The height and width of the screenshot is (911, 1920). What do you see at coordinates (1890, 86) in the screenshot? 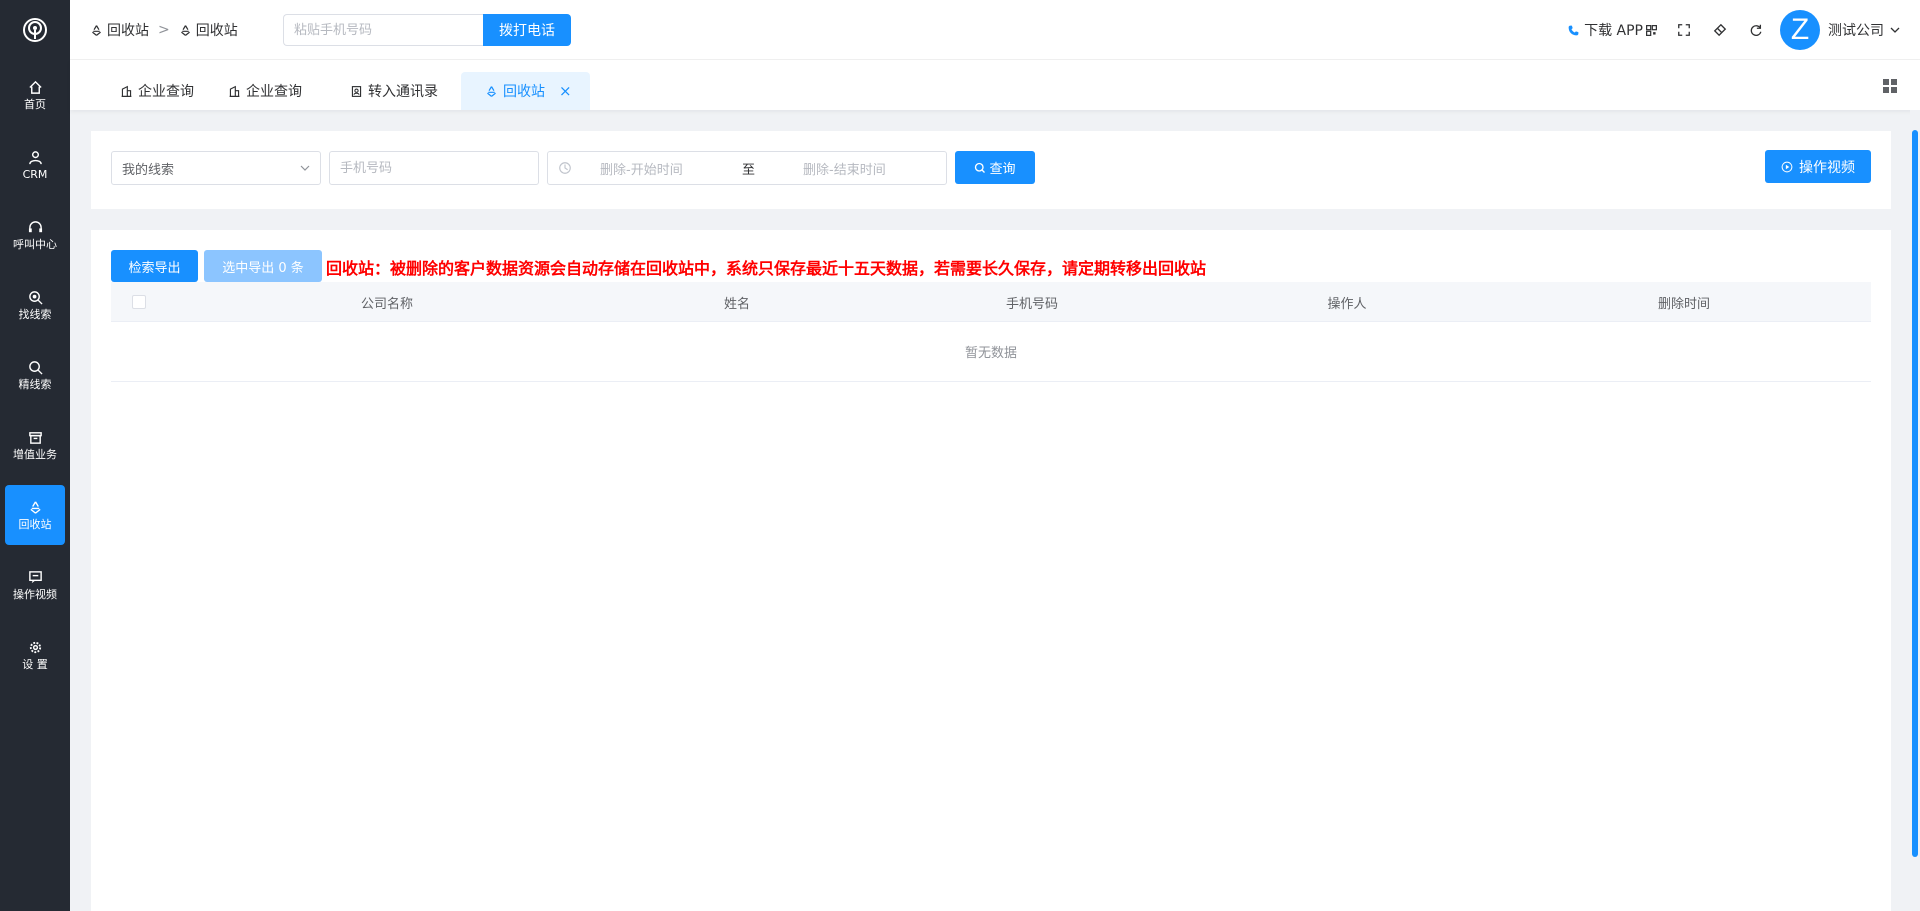
I see `grid-menu-icon` at bounding box center [1890, 86].